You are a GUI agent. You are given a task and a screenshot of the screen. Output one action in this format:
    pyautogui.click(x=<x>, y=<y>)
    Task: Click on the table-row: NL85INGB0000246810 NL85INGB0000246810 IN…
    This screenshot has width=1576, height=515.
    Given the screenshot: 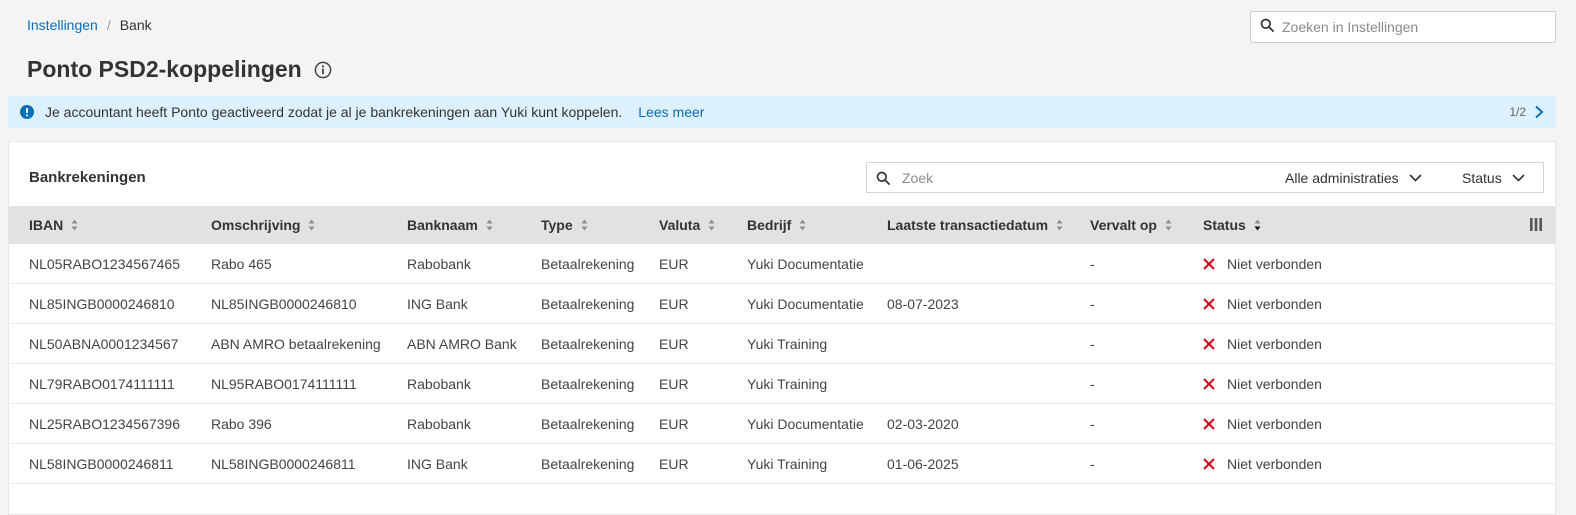 What is the action you would take?
    pyautogui.click(x=782, y=304)
    